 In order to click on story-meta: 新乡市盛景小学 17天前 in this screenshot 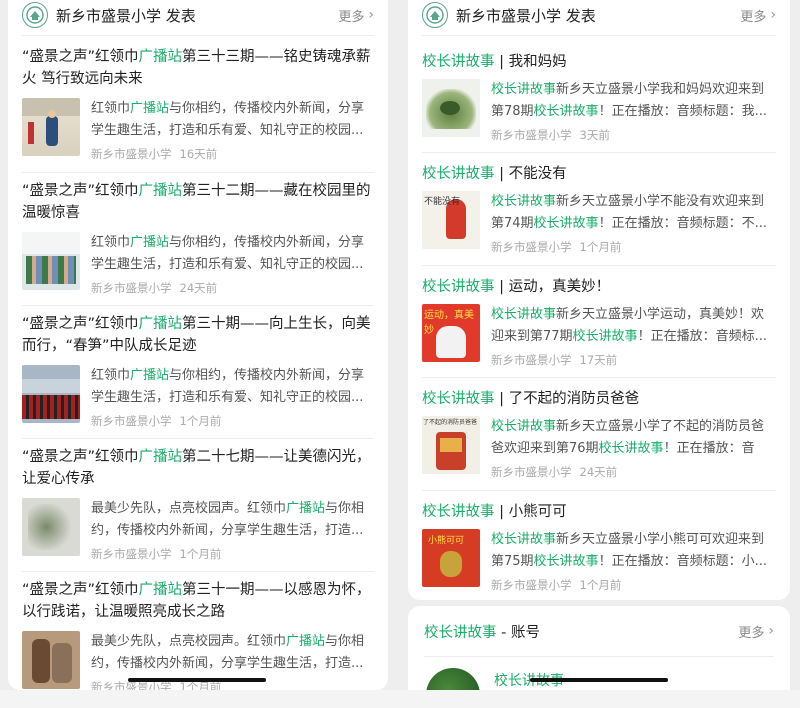, I will do `click(633, 360)`.